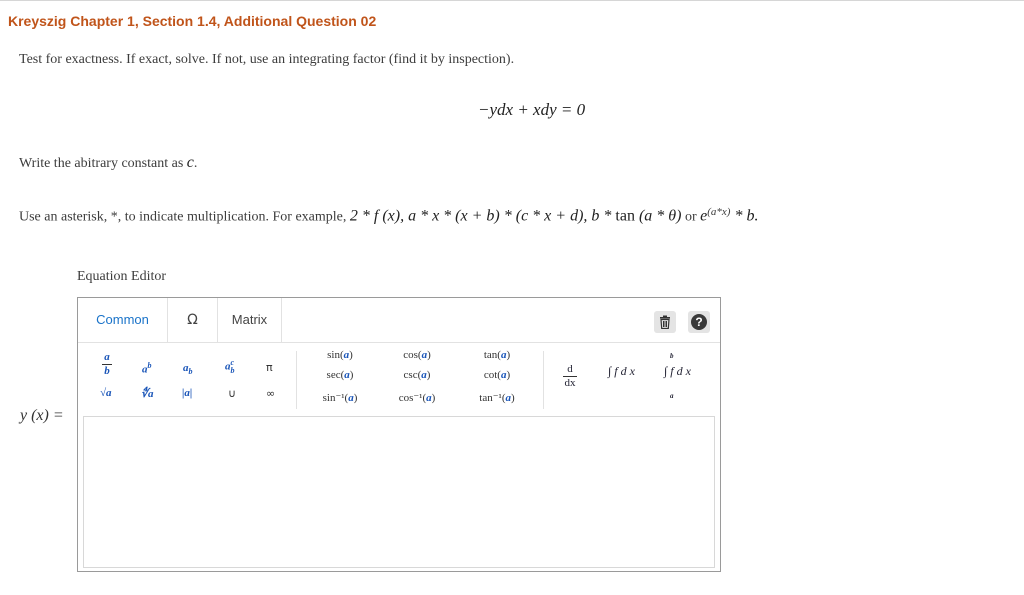 Image resolution: width=1024 pixels, height=595 pixels. I want to click on top-divider, so click(512, 0).